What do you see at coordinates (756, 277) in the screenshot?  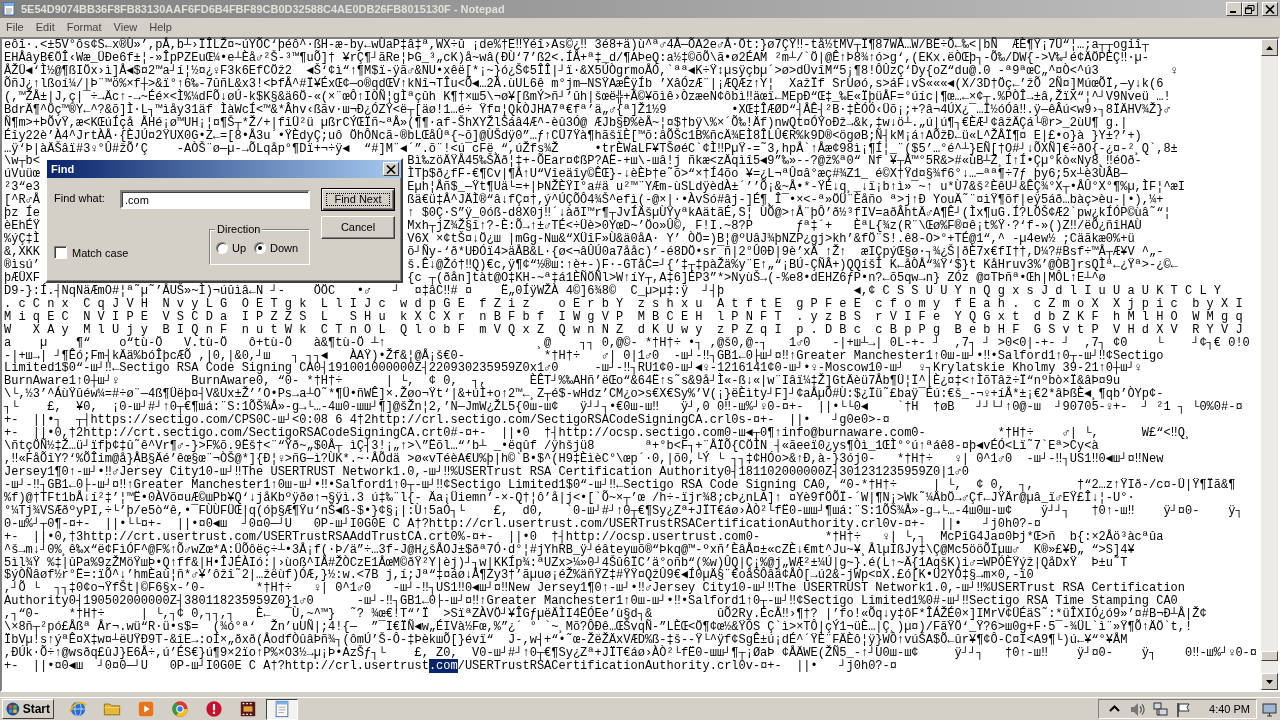 I see `text-fragment: {c ┬(ðån]tàt@O‡KH-~ª‡á1ÈÑÖÑl>W↑íY┬,A‡6]ÉP3”*>NyùŠ→(-%e8•dEHZ6ƒP•n?←õ5qw→n} ZÓz @¤TÞñª•Œh|MÔL↑E┴^ø` at bounding box center [756, 277].